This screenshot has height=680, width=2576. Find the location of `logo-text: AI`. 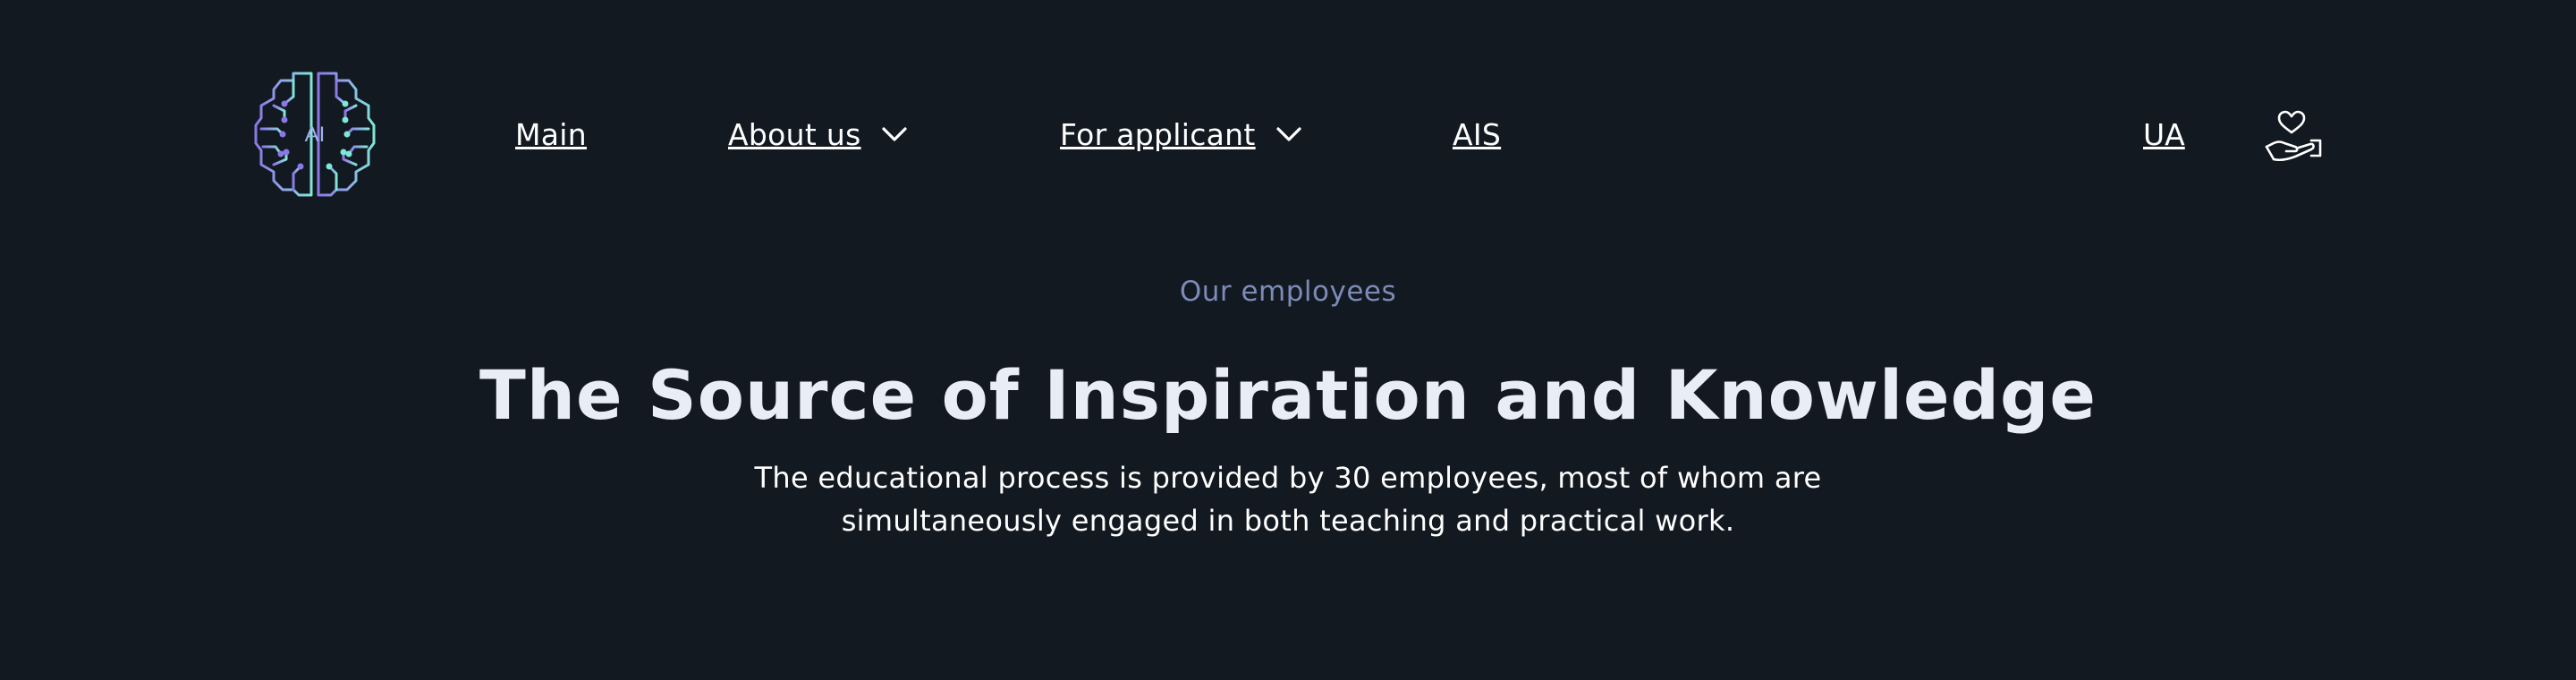

logo-text: AI is located at coordinates (315, 135).